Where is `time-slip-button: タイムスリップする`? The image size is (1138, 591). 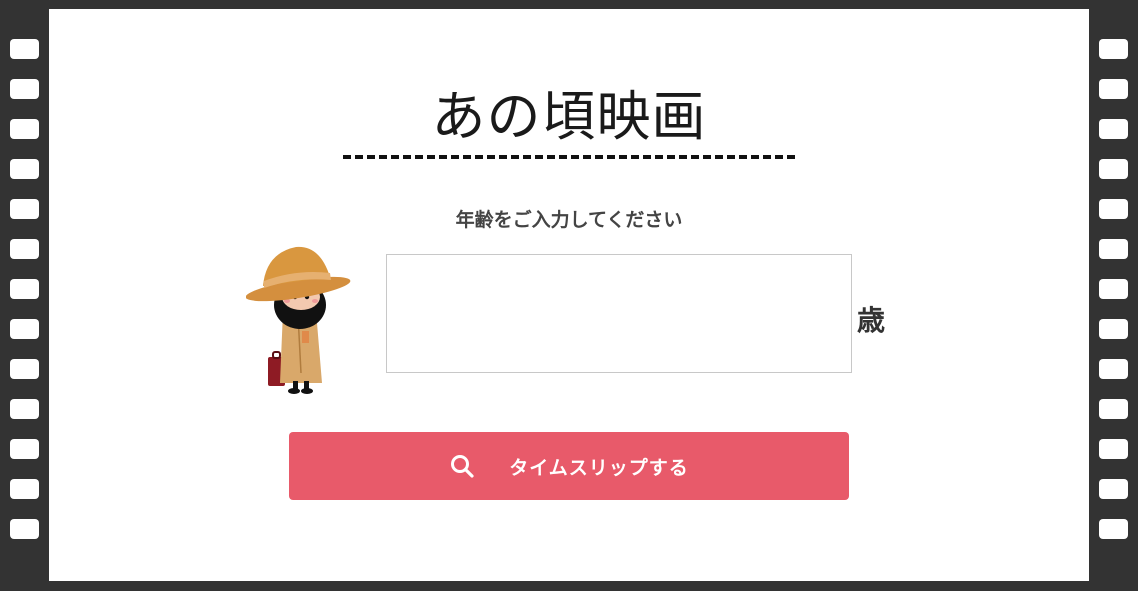 time-slip-button: タイムスリップする is located at coordinates (569, 466).